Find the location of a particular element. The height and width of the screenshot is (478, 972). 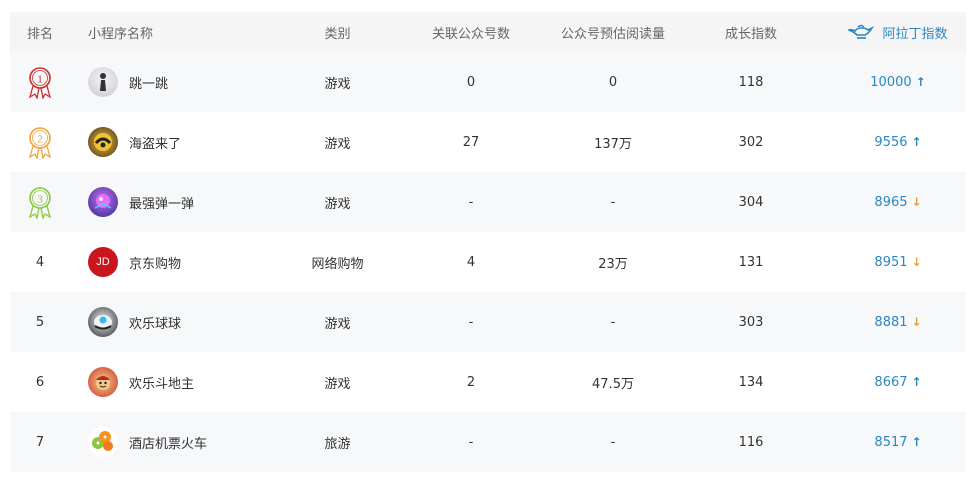

growth-cell: 302 is located at coordinates (751, 142).